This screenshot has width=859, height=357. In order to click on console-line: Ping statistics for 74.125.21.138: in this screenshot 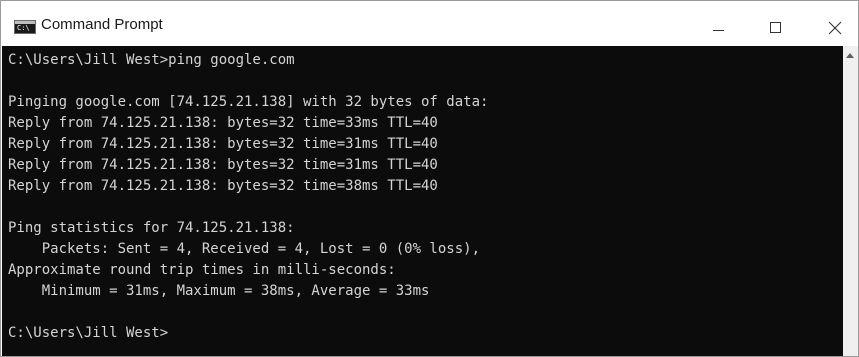, I will do `click(151, 228)`.